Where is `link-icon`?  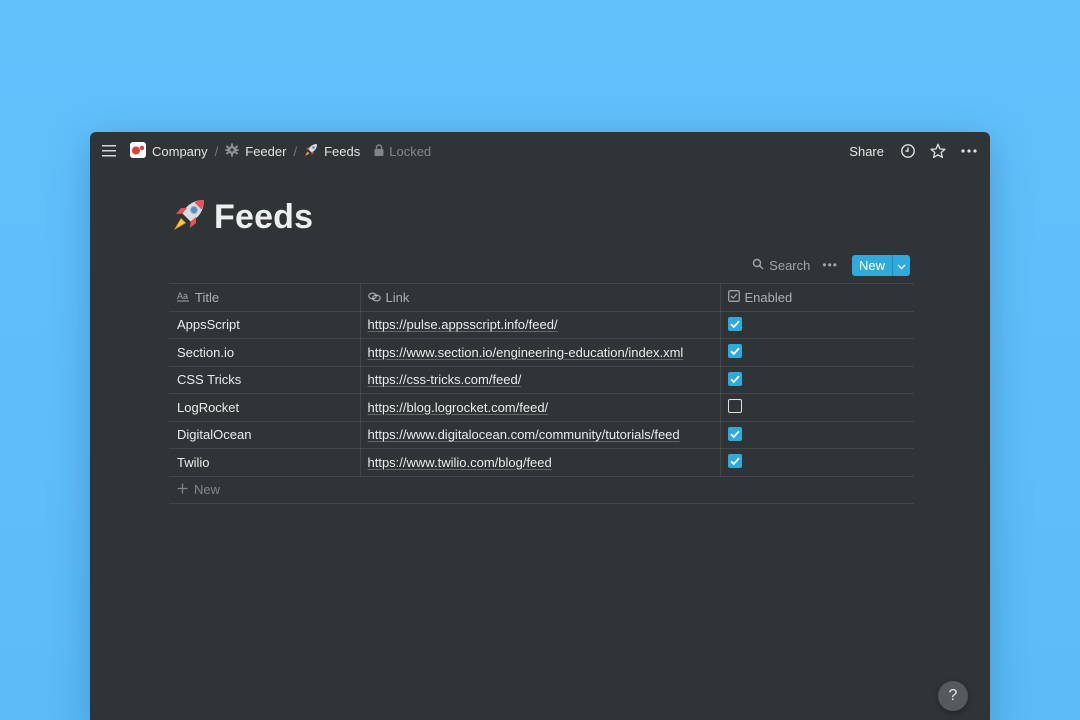 link-icon is located at coordinates (374, 297).